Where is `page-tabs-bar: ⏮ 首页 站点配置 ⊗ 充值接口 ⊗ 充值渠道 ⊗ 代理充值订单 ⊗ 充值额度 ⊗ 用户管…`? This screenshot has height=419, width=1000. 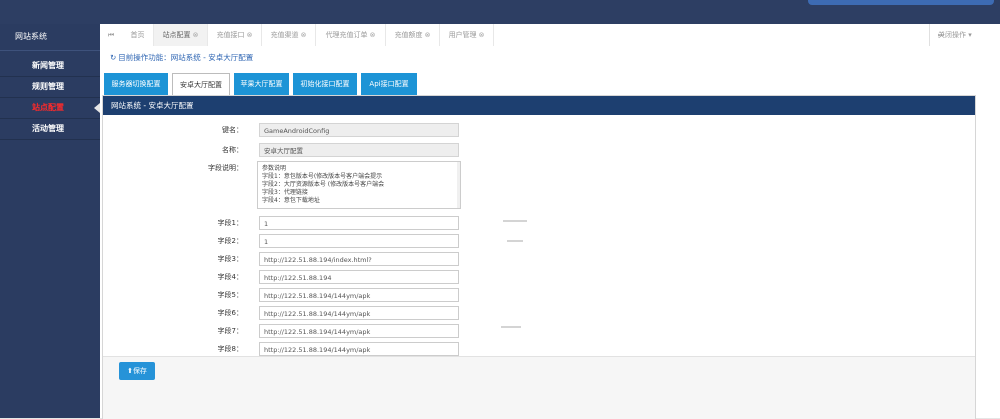
page-tabs-bar: ⏮ 首页 站点配置 ⊗ 充值接口 ⊗ 充值渠道 ⊗ 代理充值订单 ⊗ 充值额度 ⊗ 用户管… is located at coordinates (550, 35).